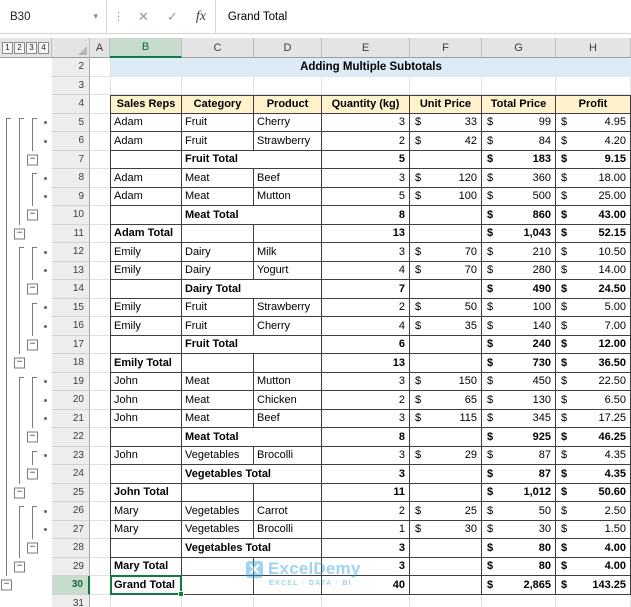 The height and width of the screenshot is (607, 631). What do you see at coordinates (99, 16) in the screenshot?
I see `name-box-dropdown-icon: ▾` at bounding box center [99, 16].